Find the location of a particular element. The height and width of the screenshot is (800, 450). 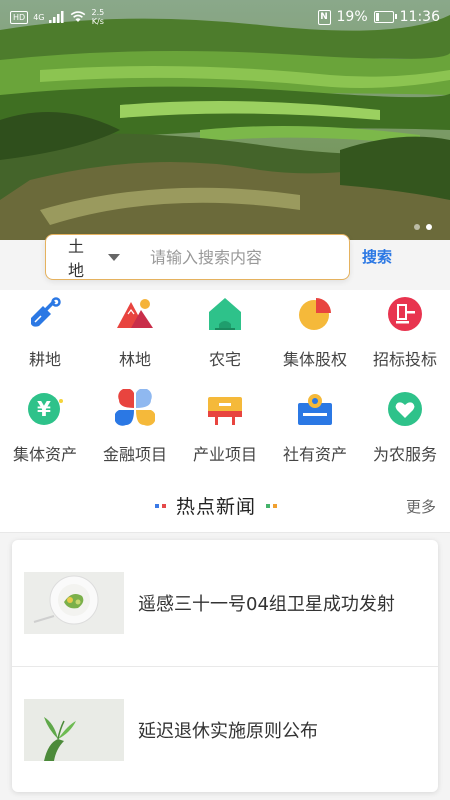

news-section-title: 热点新闻 is located at coordinates (216, 507).